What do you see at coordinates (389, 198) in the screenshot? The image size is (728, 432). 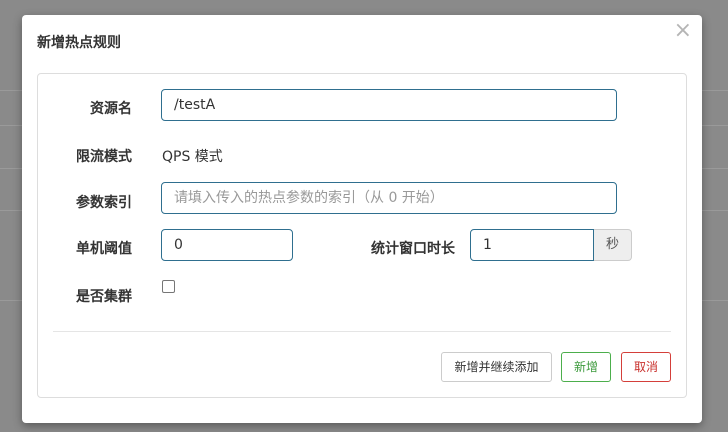 I see `param-index-input` at bounding box center [389, 198].